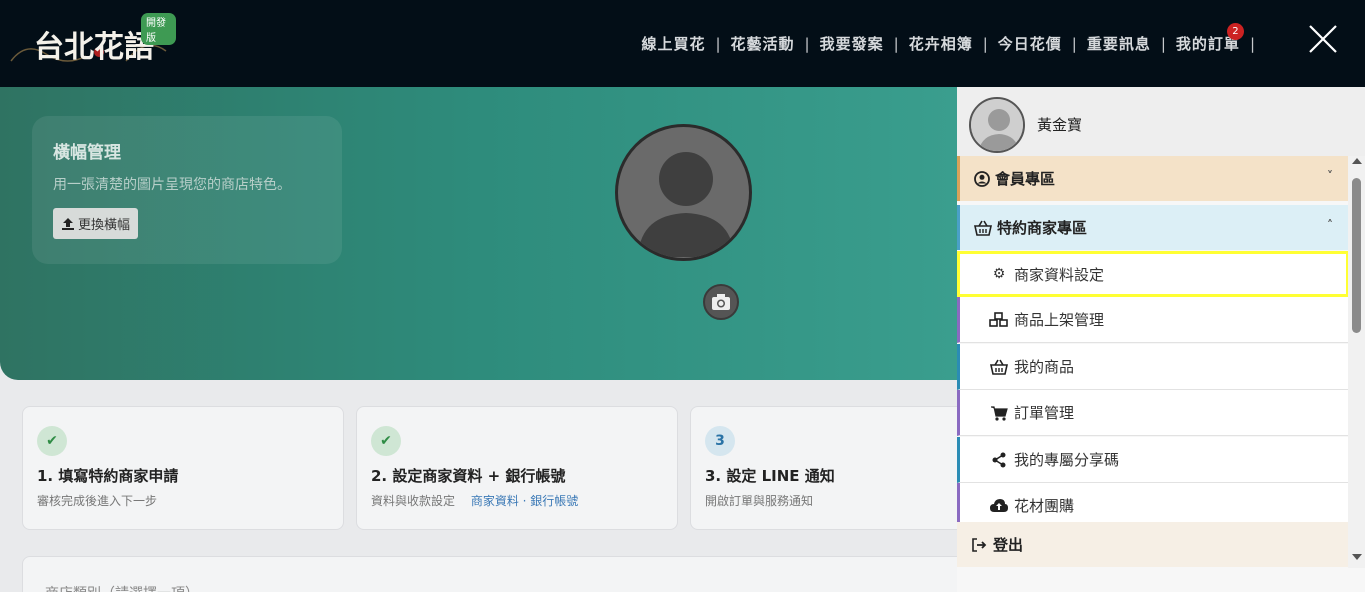  What do you see at coordinates (1356, 255) in the screenshot?
I see `scroll-thumb` at bounding box center [1356, 255].